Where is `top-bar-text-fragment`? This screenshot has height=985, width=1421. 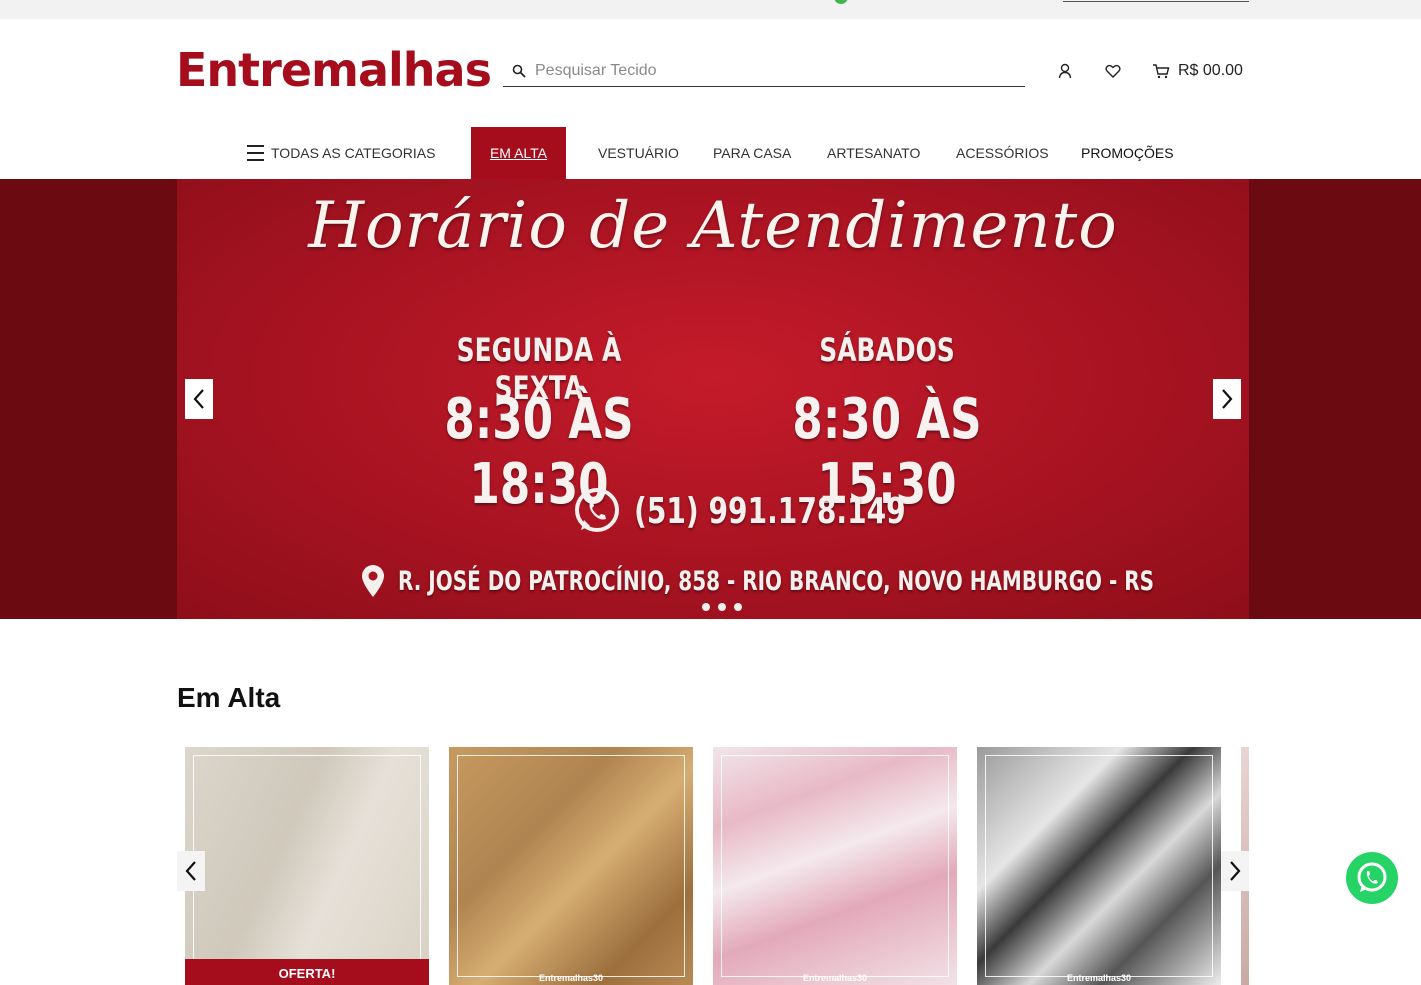 top-bar-text-fragment is located at coordinates (983, 1).